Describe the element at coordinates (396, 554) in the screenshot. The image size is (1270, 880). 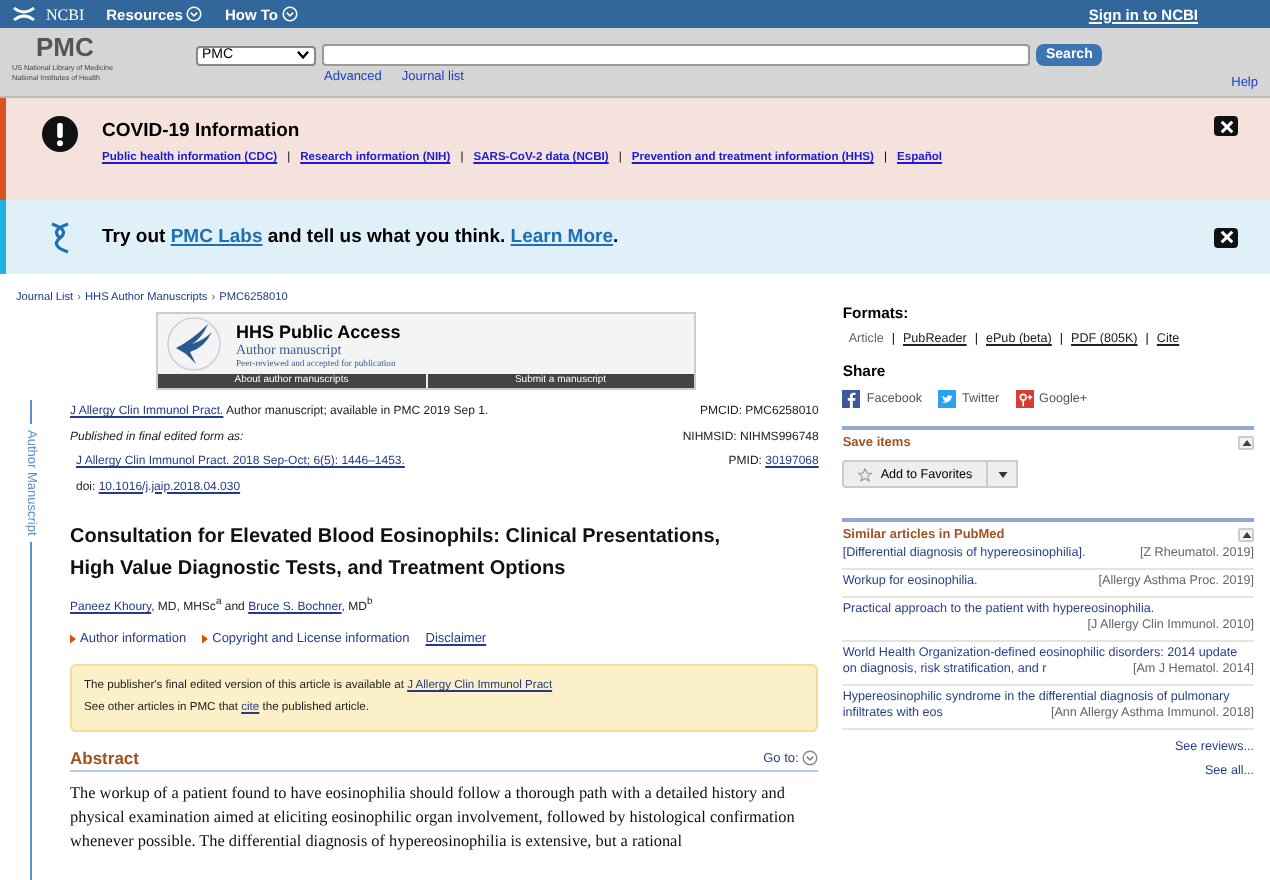
I see `article-title: Consultation for Elevated Blood Eosinophils: Clinical Presentations, High Value Diagnostic Tests, and Treatment Options` at that location.